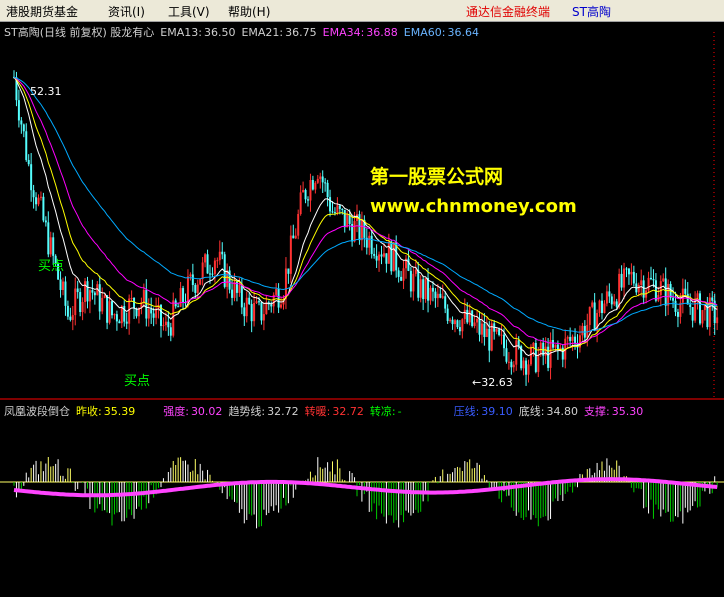 The image size is (724, 597). Describe the element at coordinates (249, 11) in the screenshot. I see `menu-help: 帮助(H)` at that location.